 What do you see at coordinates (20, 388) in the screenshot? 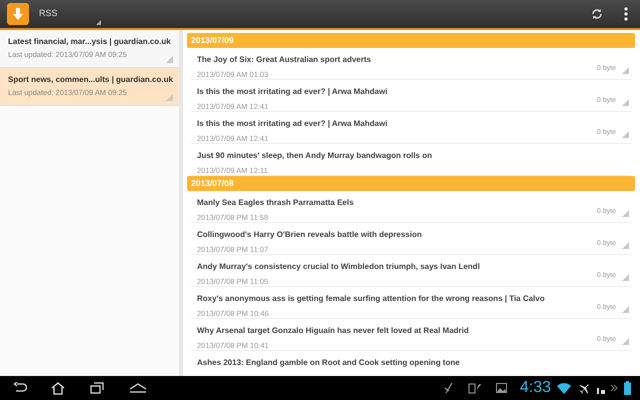
I see `back-icon` at bounding box center [20, 388].